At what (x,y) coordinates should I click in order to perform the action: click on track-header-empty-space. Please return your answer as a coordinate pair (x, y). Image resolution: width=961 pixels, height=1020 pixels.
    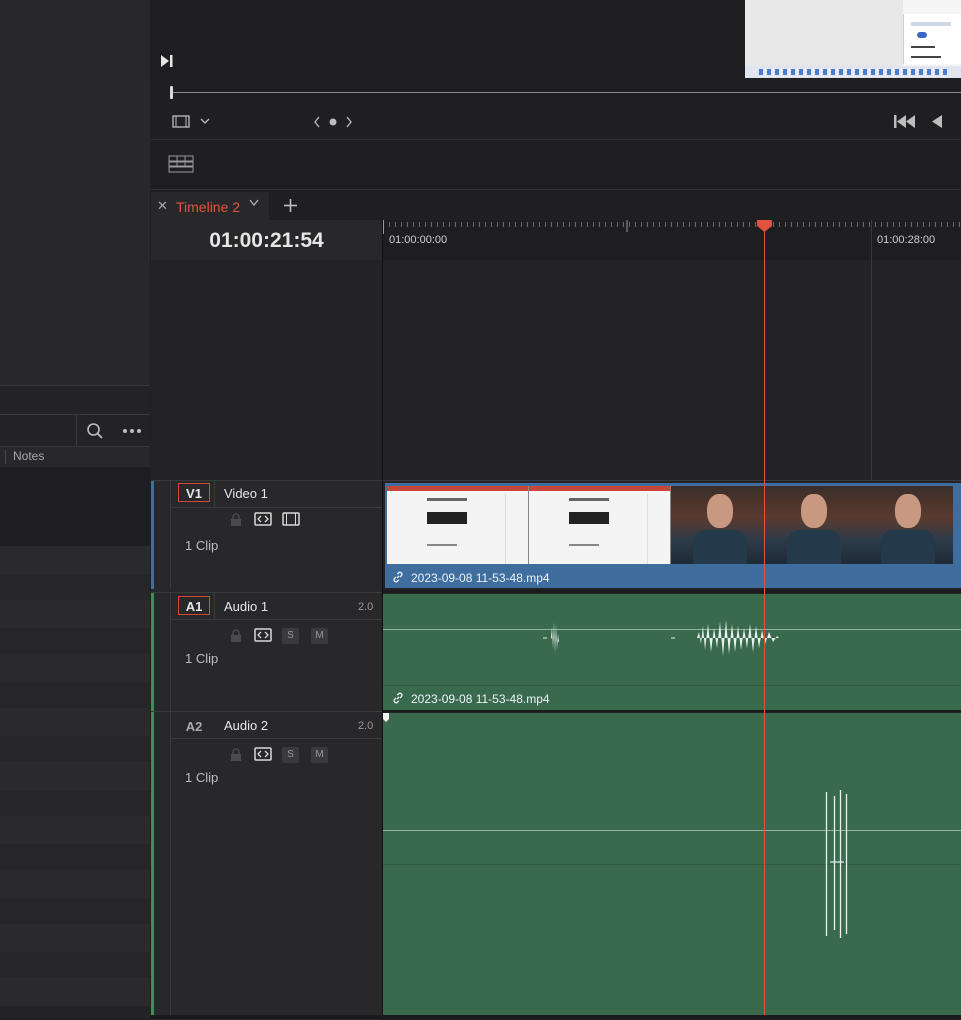
    Looking at the image, I should click on (266, 370).